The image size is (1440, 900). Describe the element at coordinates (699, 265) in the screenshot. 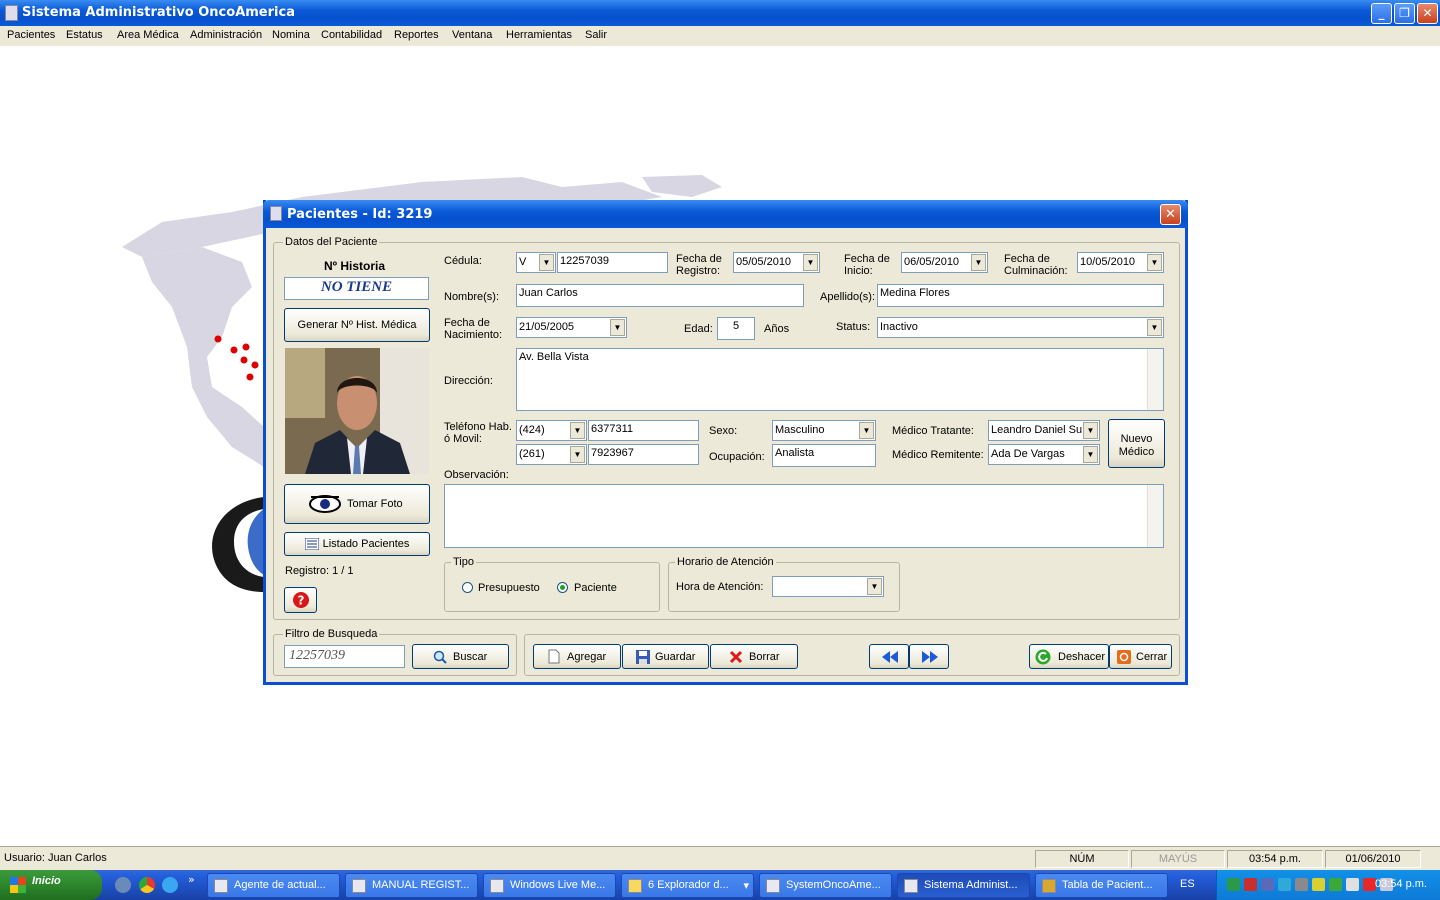

I see `fecha-registro-label: Fecha de Registro:` at that location.